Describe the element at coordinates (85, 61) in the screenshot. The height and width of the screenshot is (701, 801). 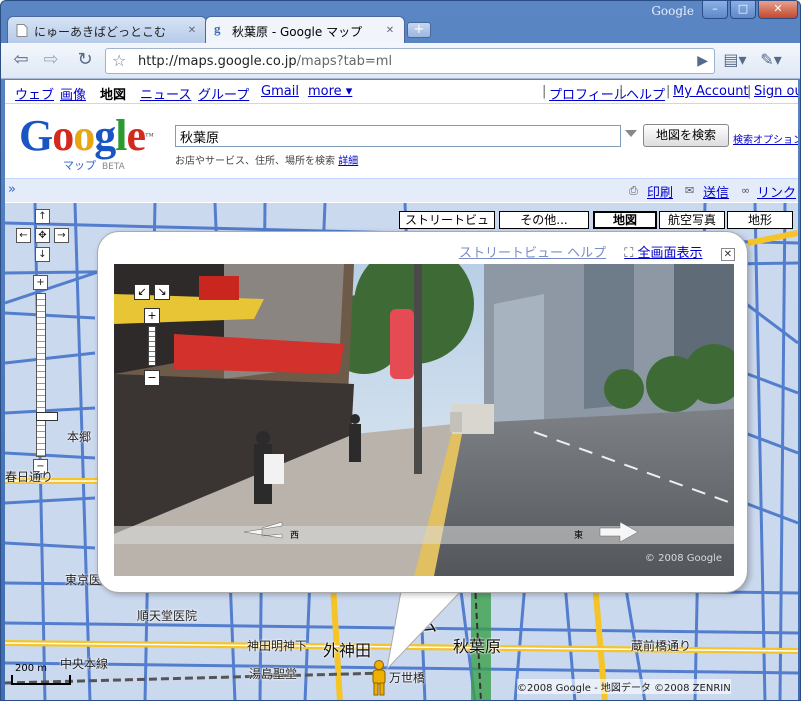
I see `reload-icon: ↻` at that location.